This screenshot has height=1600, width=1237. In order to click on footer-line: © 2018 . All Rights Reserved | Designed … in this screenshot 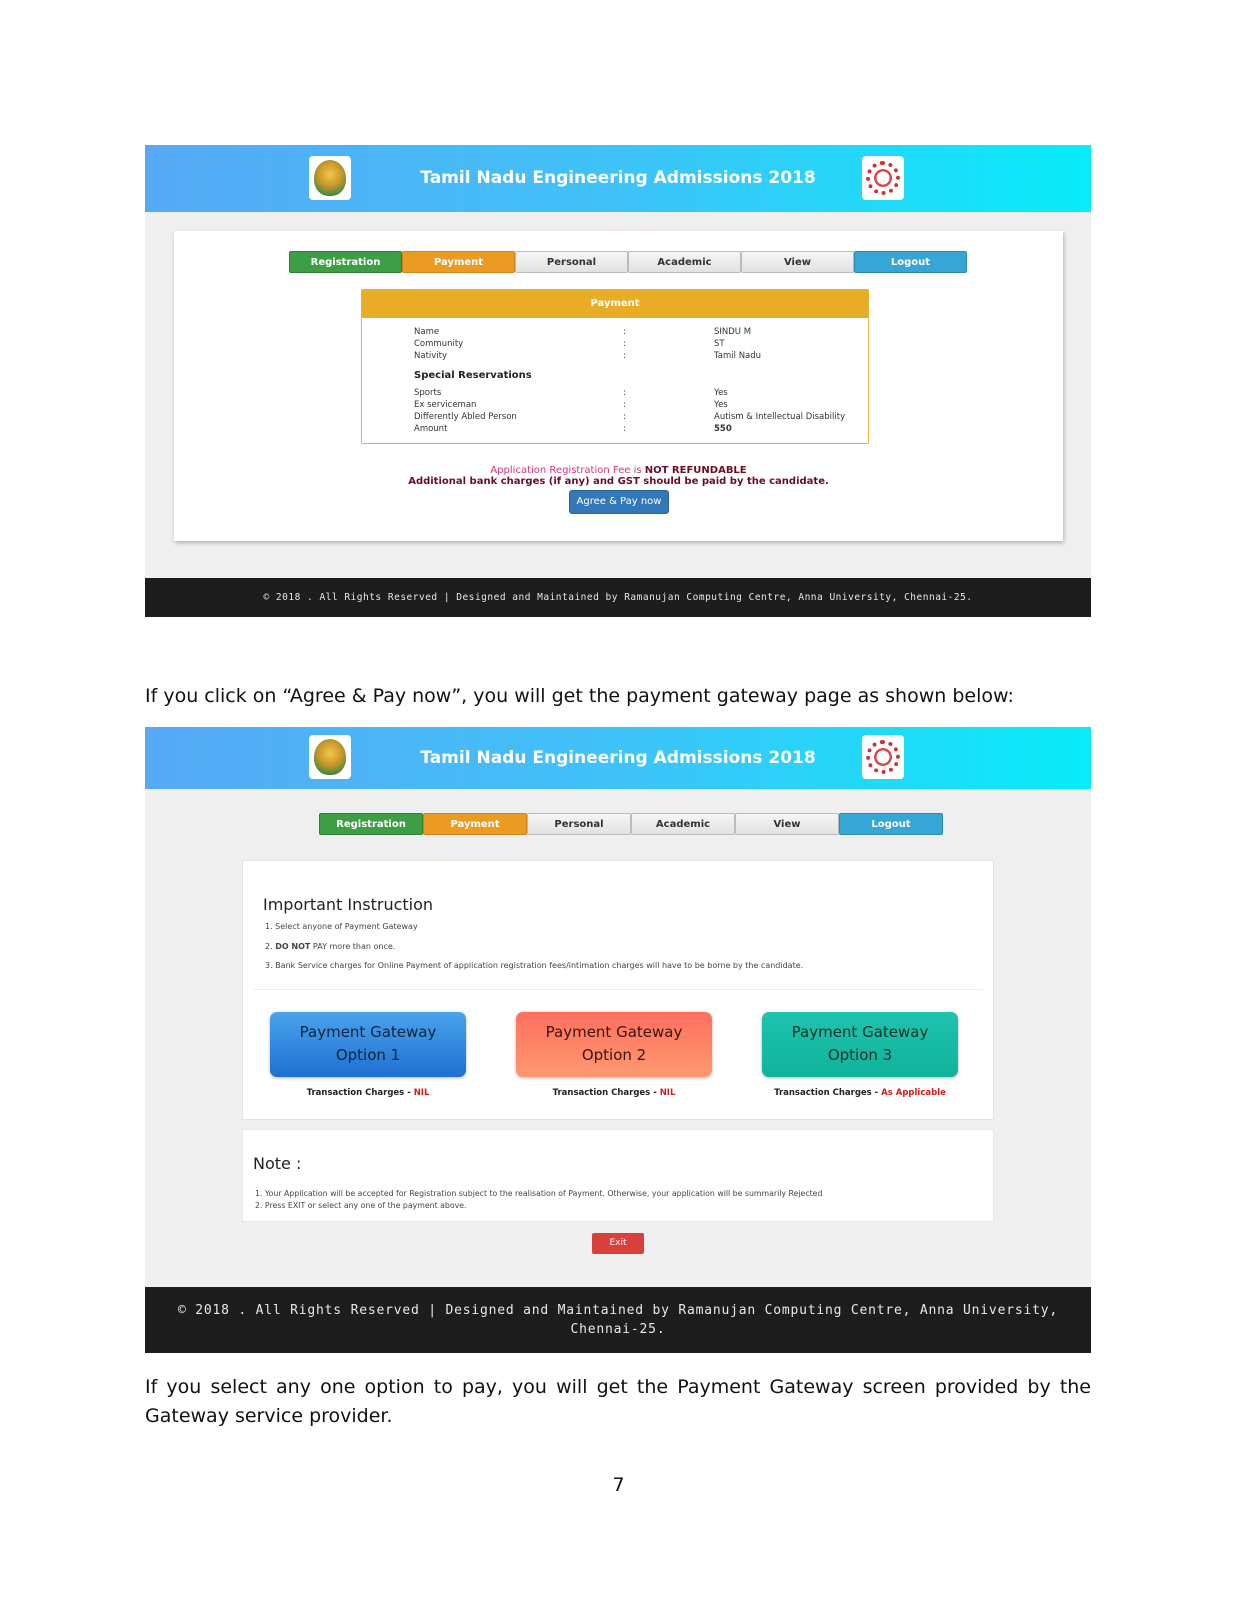, I will do `click(618, 1310)`.